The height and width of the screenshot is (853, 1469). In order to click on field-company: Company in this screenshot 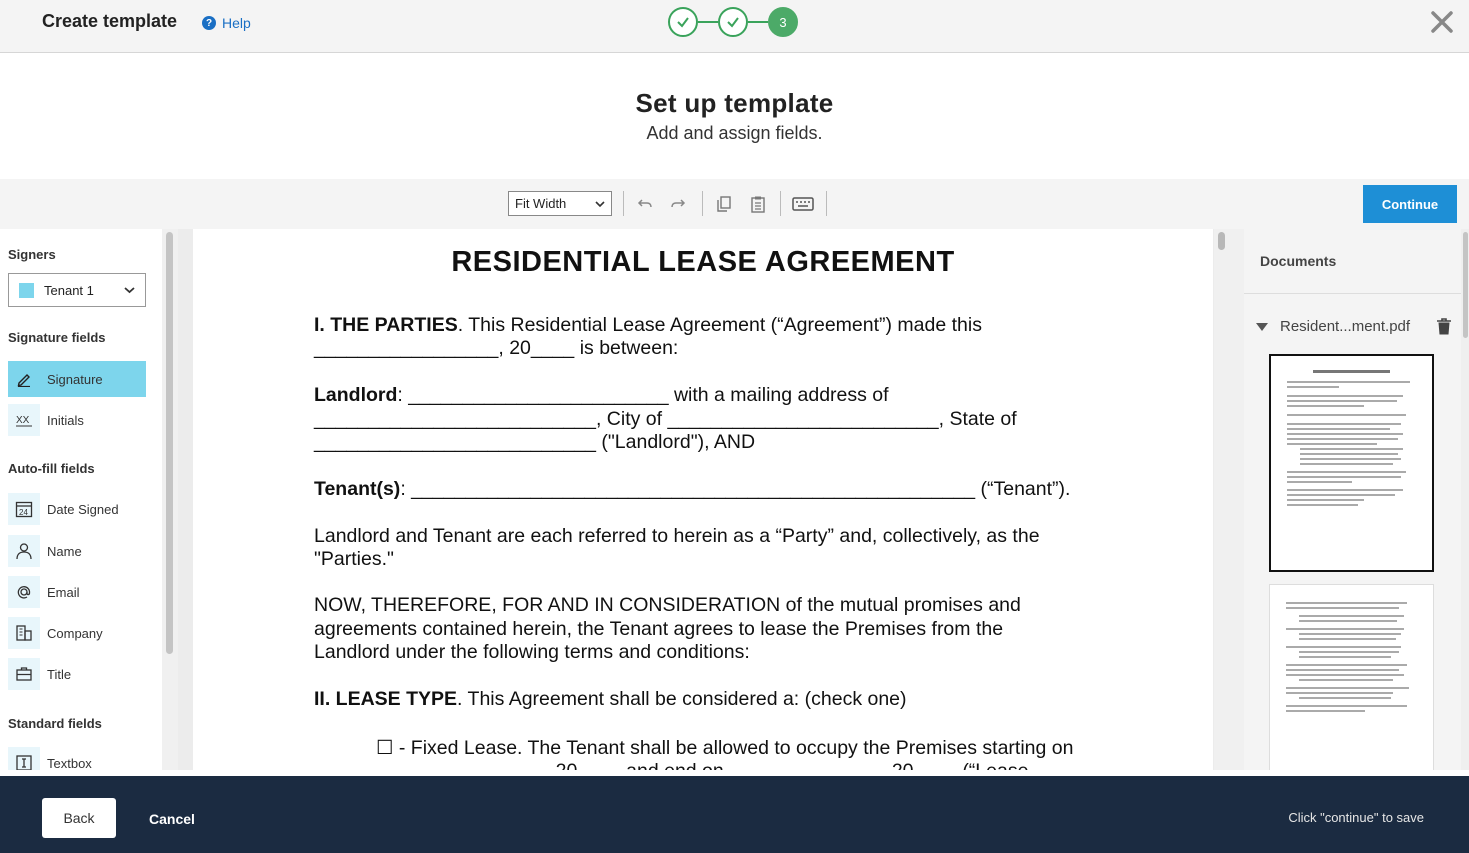, I will do `click(77, 633)`.